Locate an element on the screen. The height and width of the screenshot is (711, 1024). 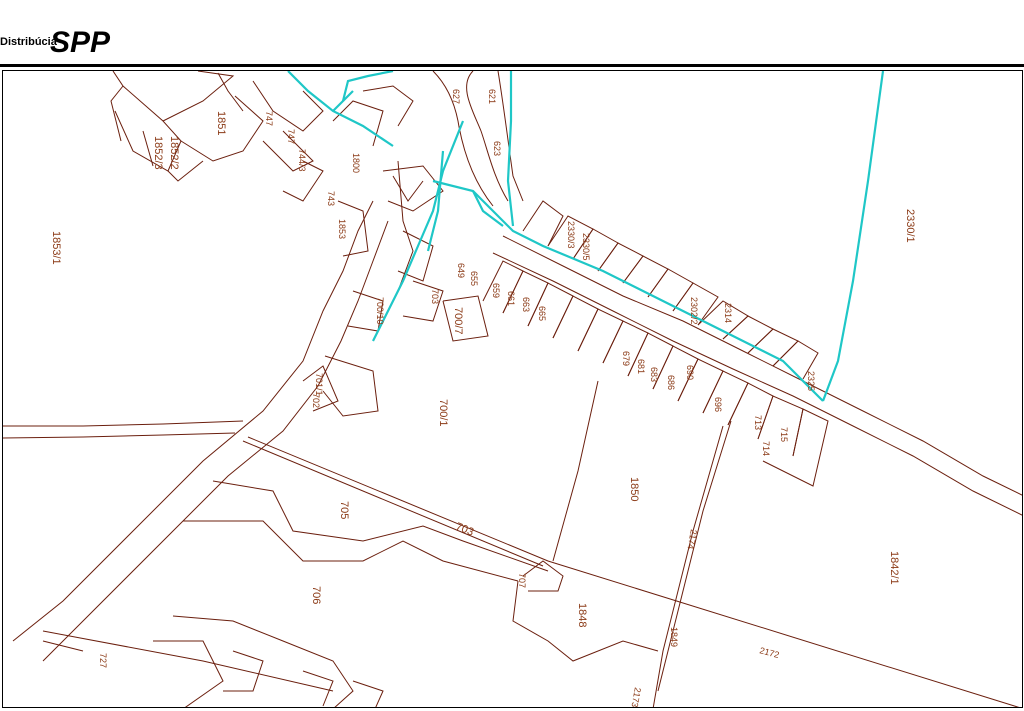
parcel-label: 1853/1 is located at coordinates (56, 248).